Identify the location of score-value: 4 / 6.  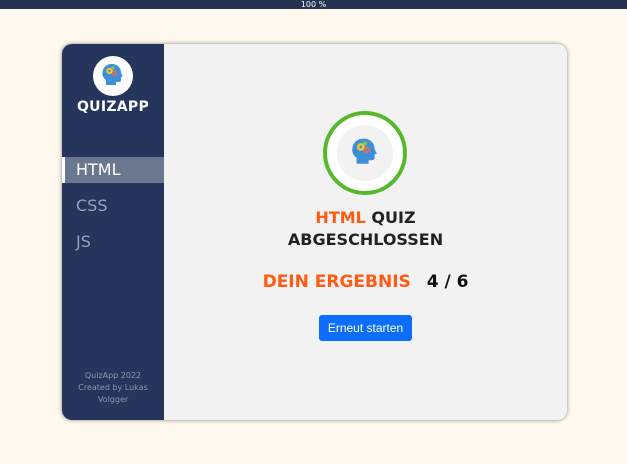
(447, 282).